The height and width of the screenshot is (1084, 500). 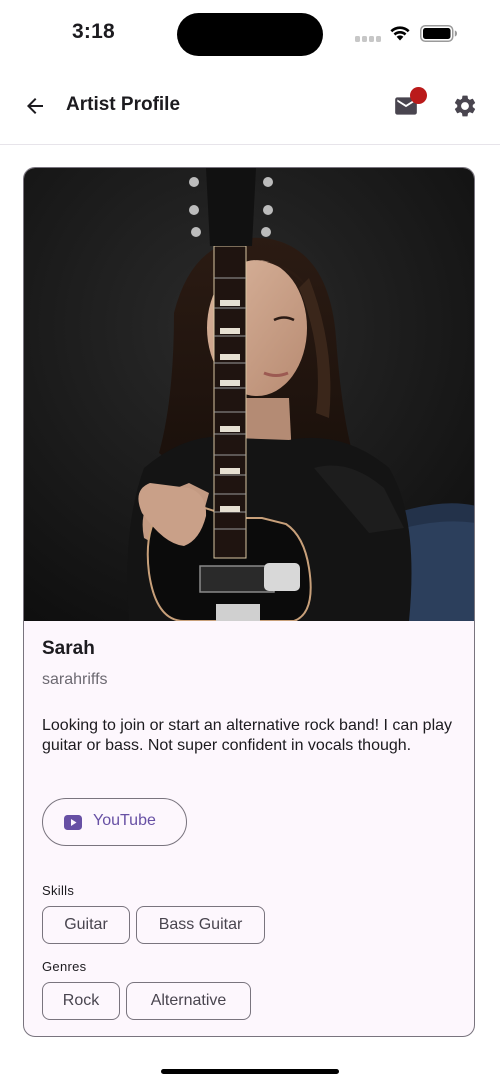 What do you see at coordinates (407, 105) in the screenshot?
I see `messages-button` at bounding box center [407, 105].